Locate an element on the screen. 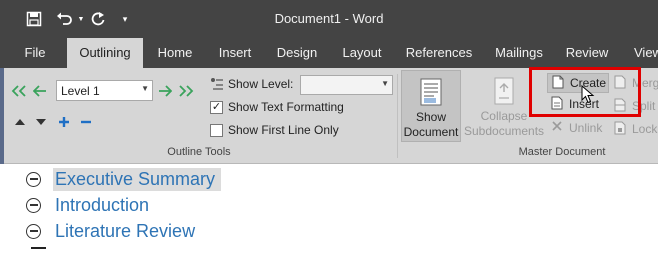 Image resolution: width=658 pixels, height=265 pixels. show-level-select: ▼ is located at coordinates (346, 85).